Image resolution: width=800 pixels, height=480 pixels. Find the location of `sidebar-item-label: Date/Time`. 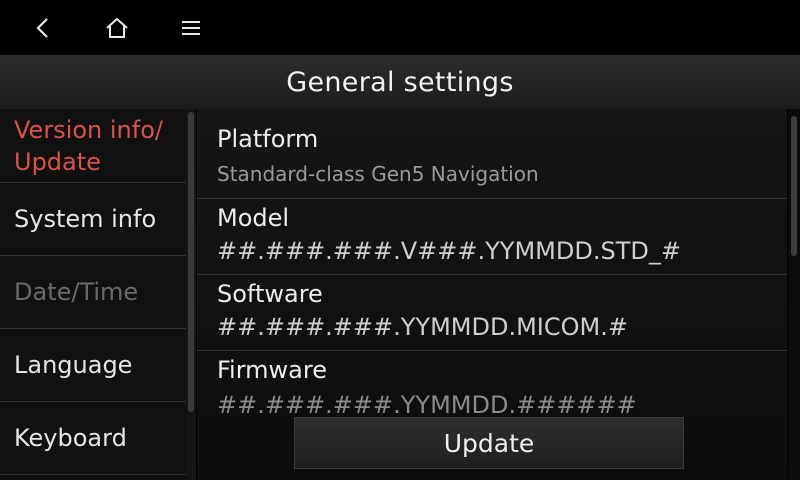

sidebar-item-label: Date/Time is located at coordinates (76, 292).